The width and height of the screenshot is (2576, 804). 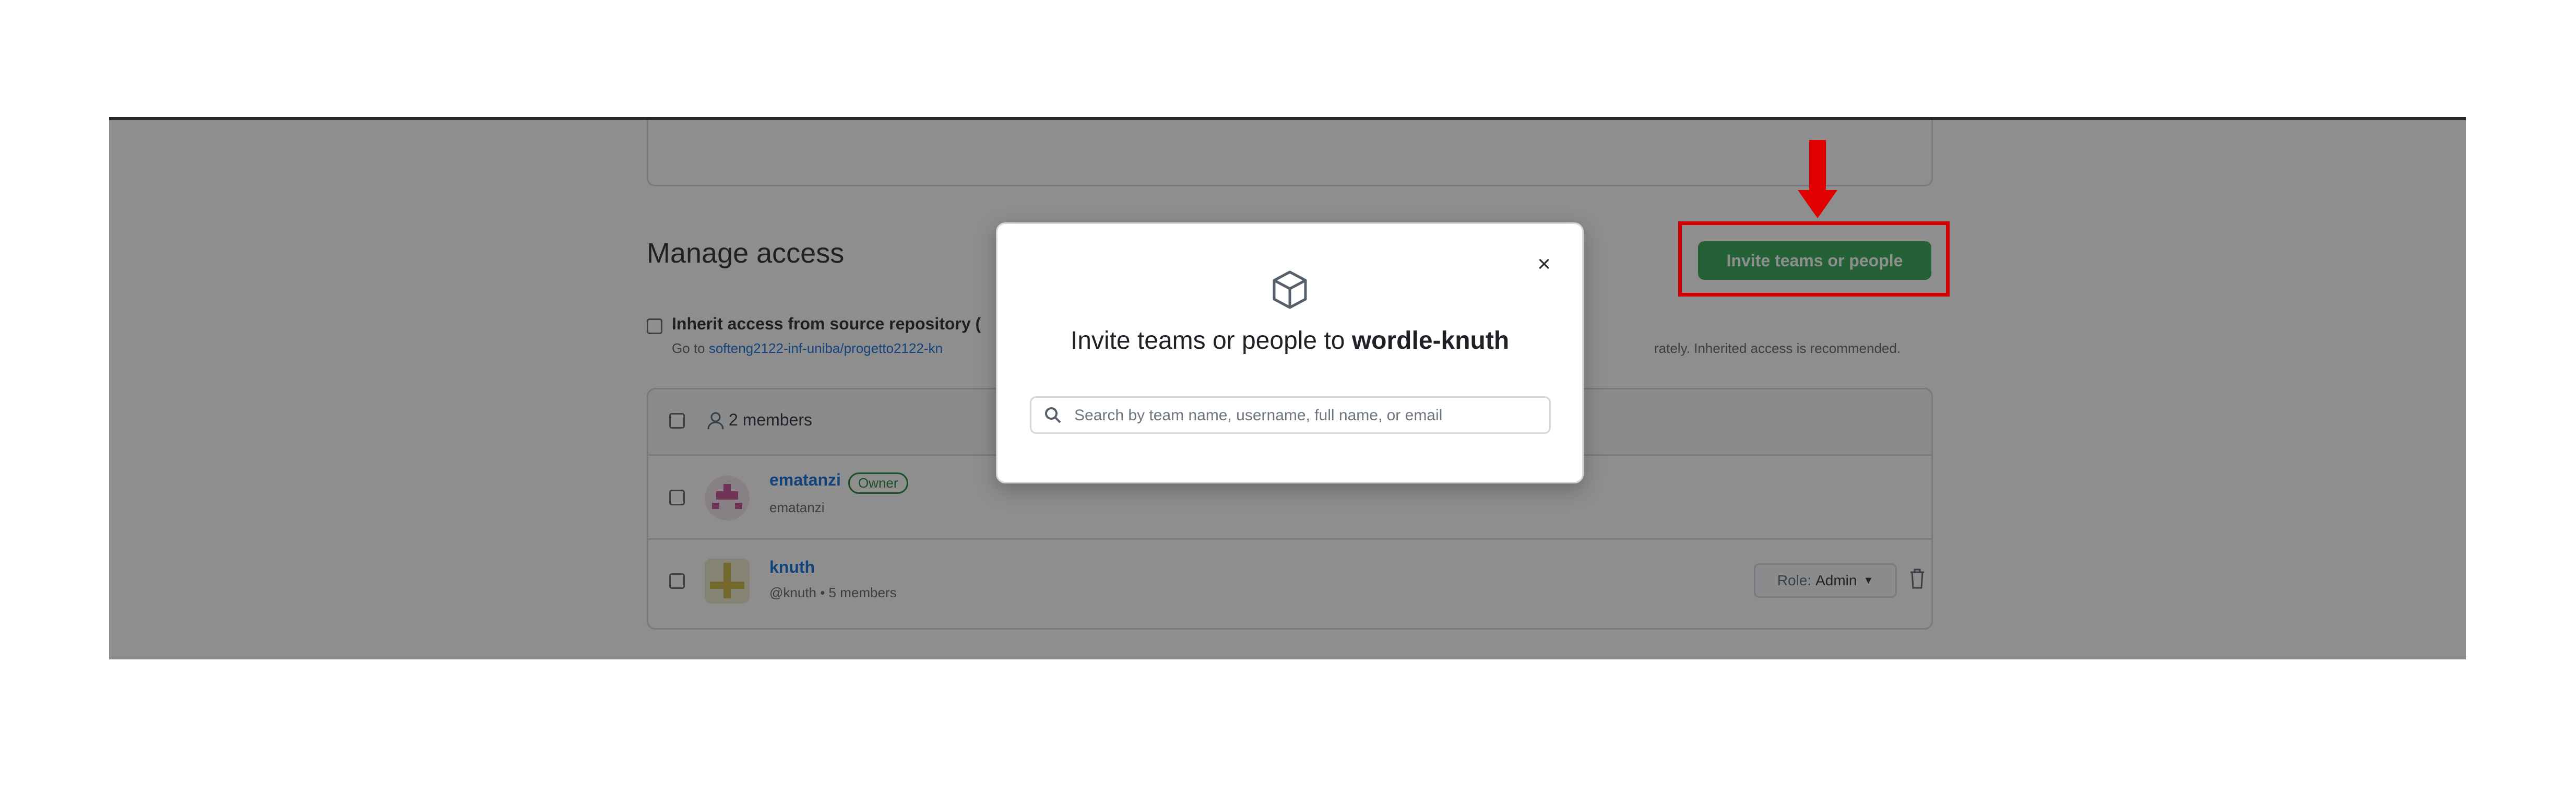 What do you see at coordinates (1211, 340) in the screenshot?
I see `invite-title-prefix: Invite teams or people to` at bounding box center [1211, 340].